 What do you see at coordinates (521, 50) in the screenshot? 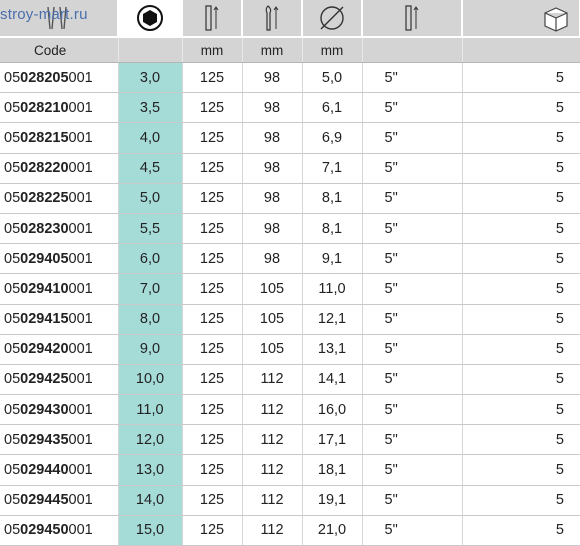
I see `header-quantity` at bounding box center [521, 50].